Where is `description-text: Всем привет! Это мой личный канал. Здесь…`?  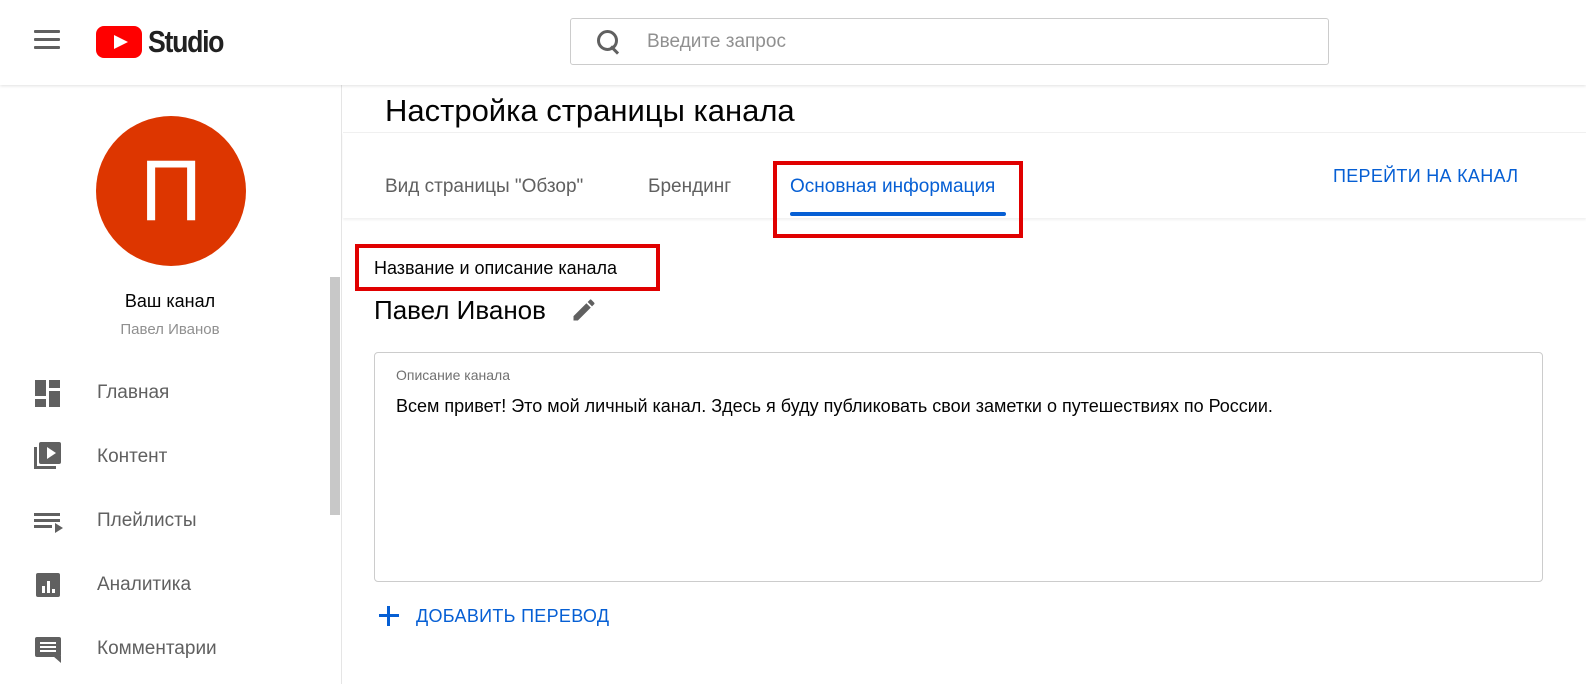 description-text: Всем привет! Это мой личный канал. Здесь… is located at coordinates (834, 406).